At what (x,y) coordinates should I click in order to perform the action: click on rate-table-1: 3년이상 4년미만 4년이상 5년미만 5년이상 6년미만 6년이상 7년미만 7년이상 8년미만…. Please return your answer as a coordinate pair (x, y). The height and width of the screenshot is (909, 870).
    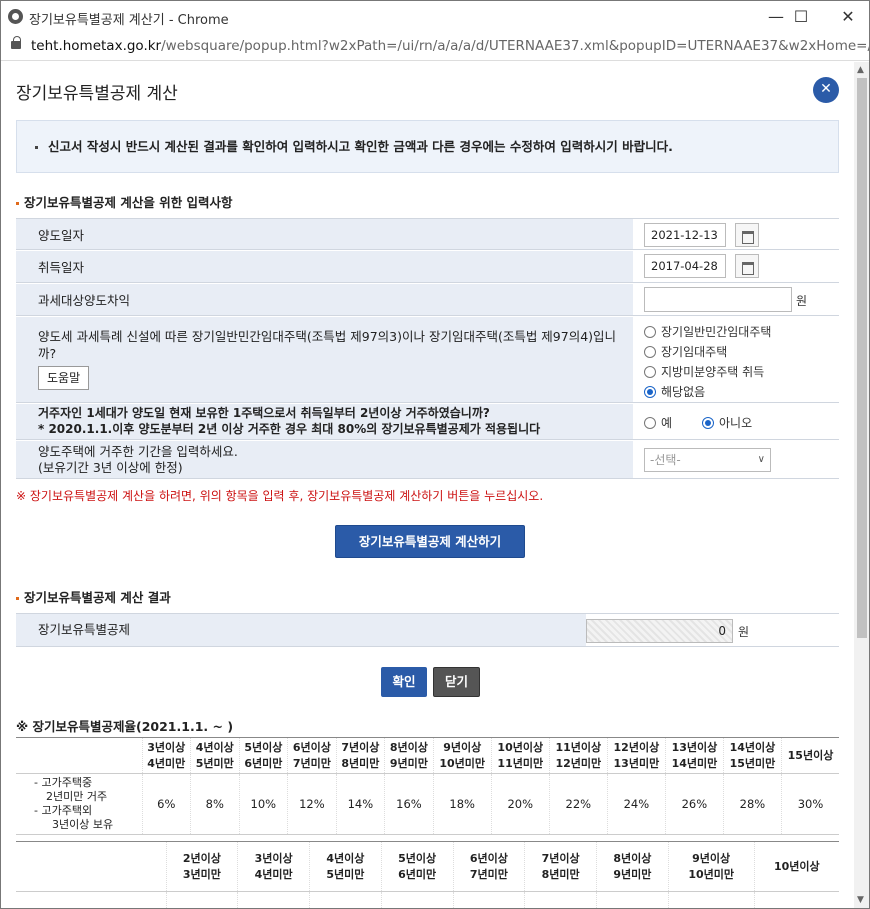
    Looking at the image, I should click on (427, 786).